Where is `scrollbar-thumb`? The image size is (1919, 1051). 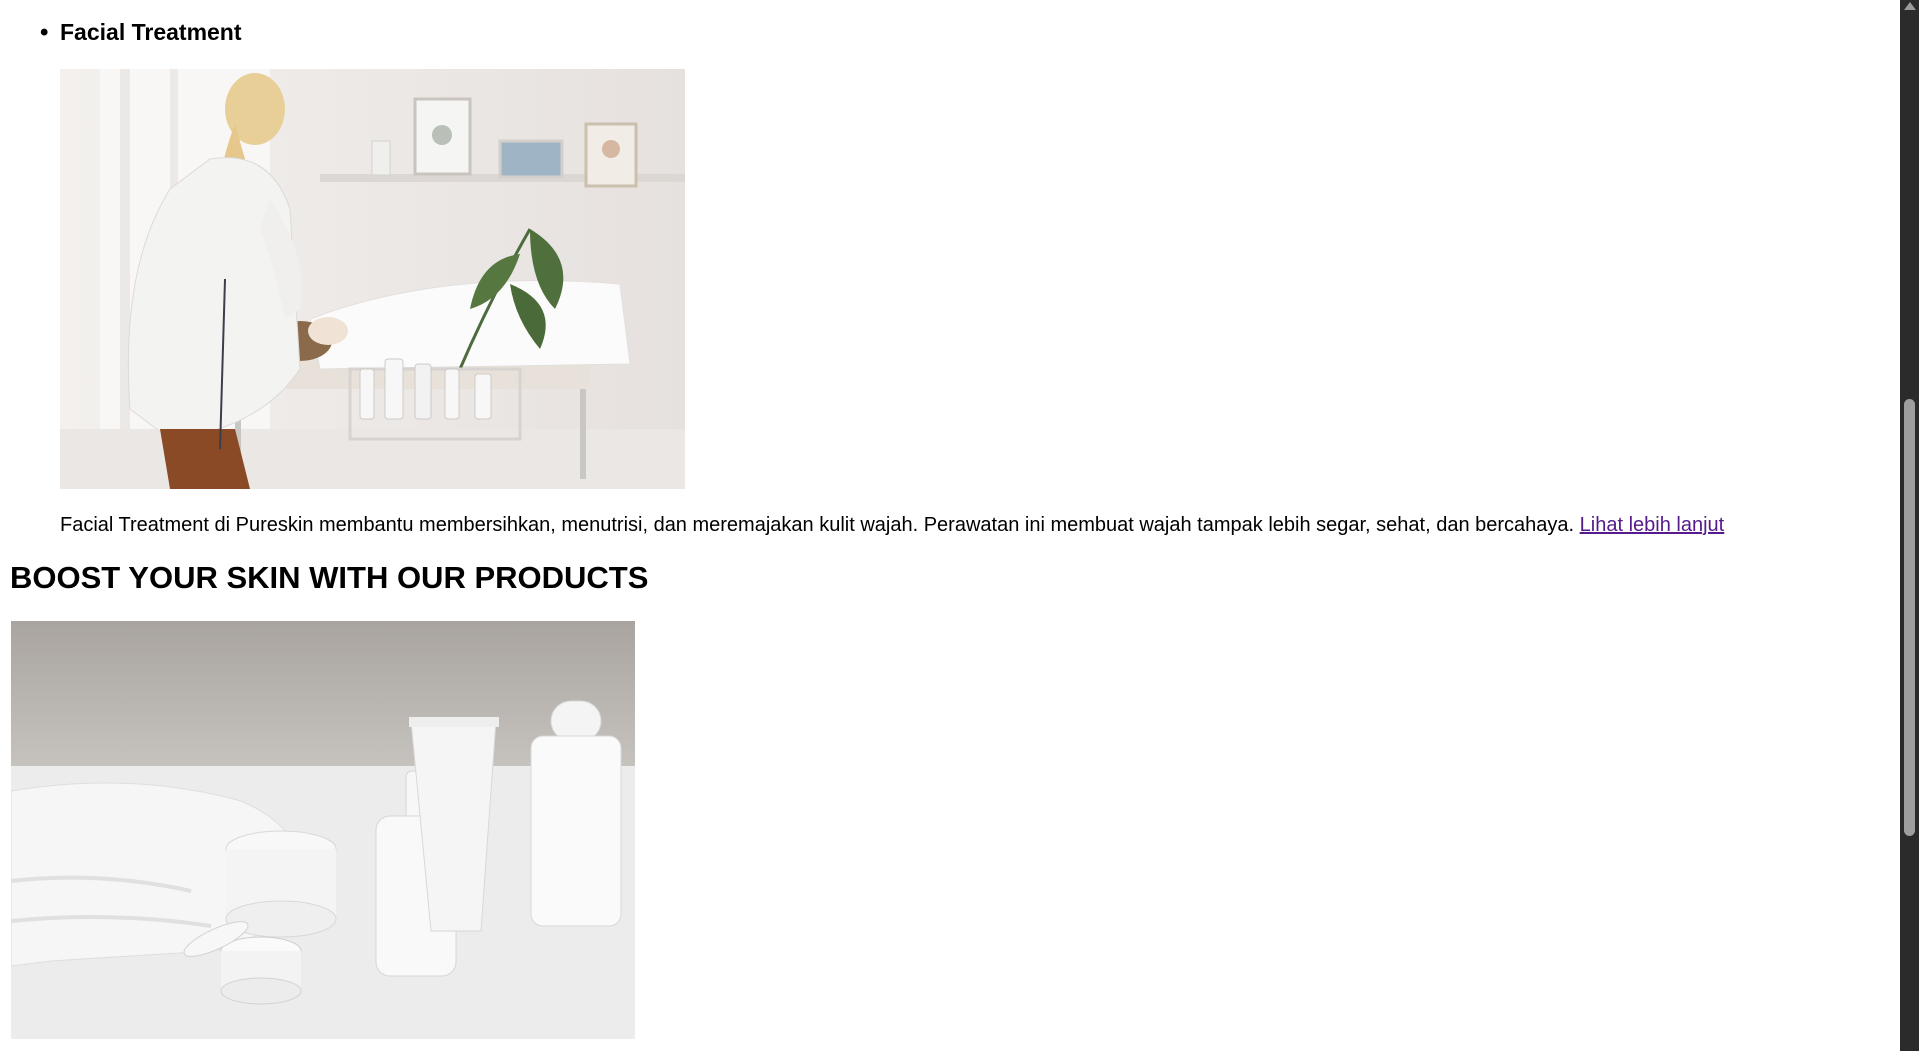 scrollbar-thumb is located at coordinates (1909, 617).